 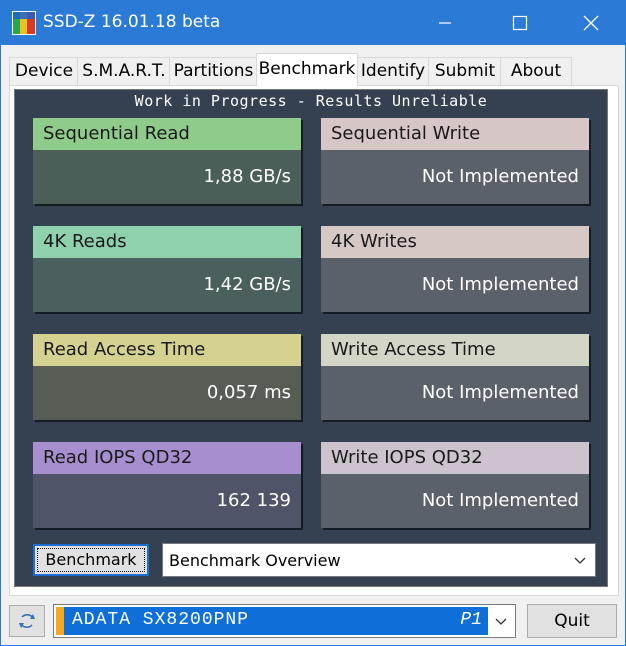 What do you see at coordinates (313, 23) in the screenshot?
I see `title-bar: SSD-Z 16.01.18 beta` at bounding box center [313, 23].